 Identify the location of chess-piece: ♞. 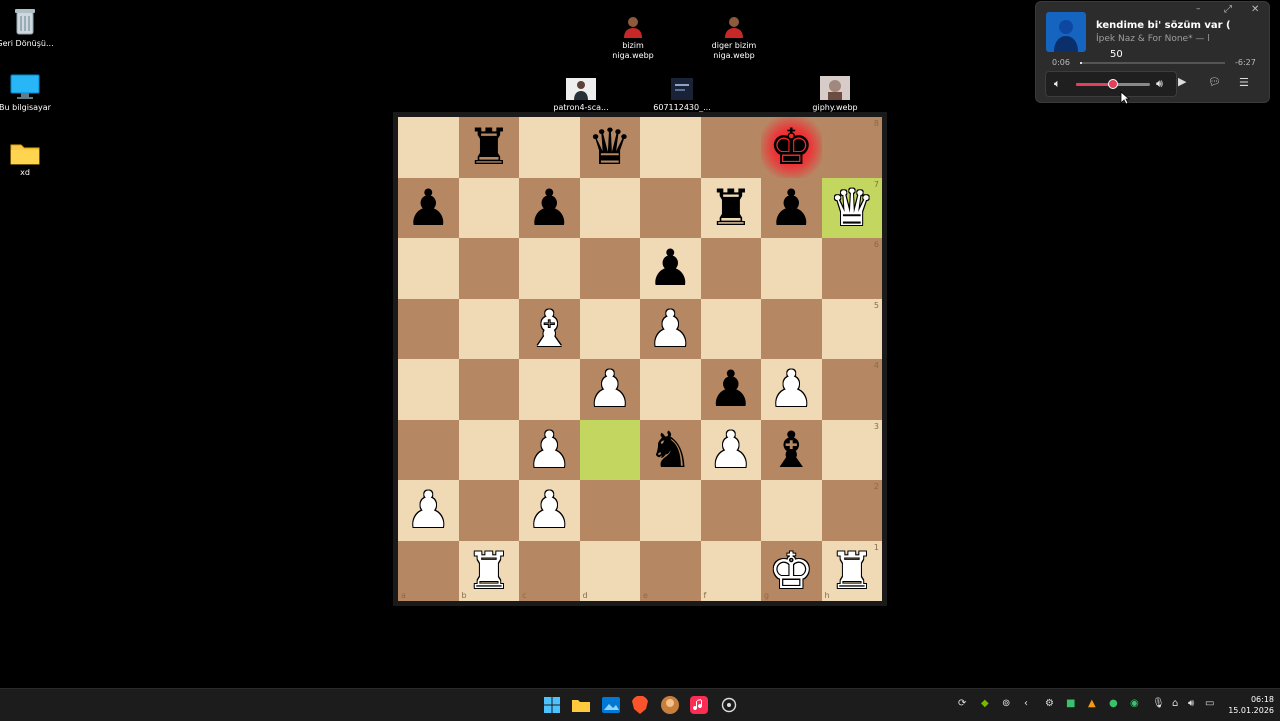
(670, 450).